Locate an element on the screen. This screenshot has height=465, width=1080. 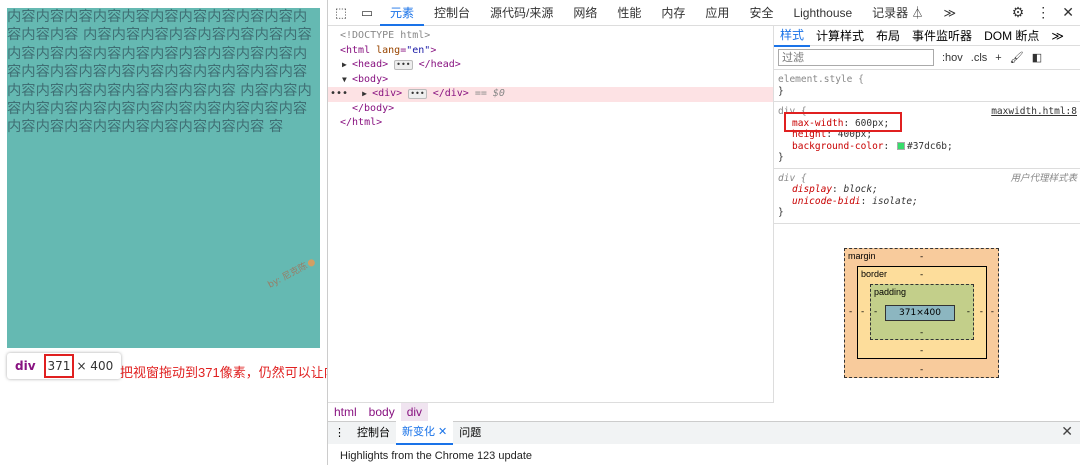
element-size-tooltip: div 371 × 400 is located at coordinates (64, 366).